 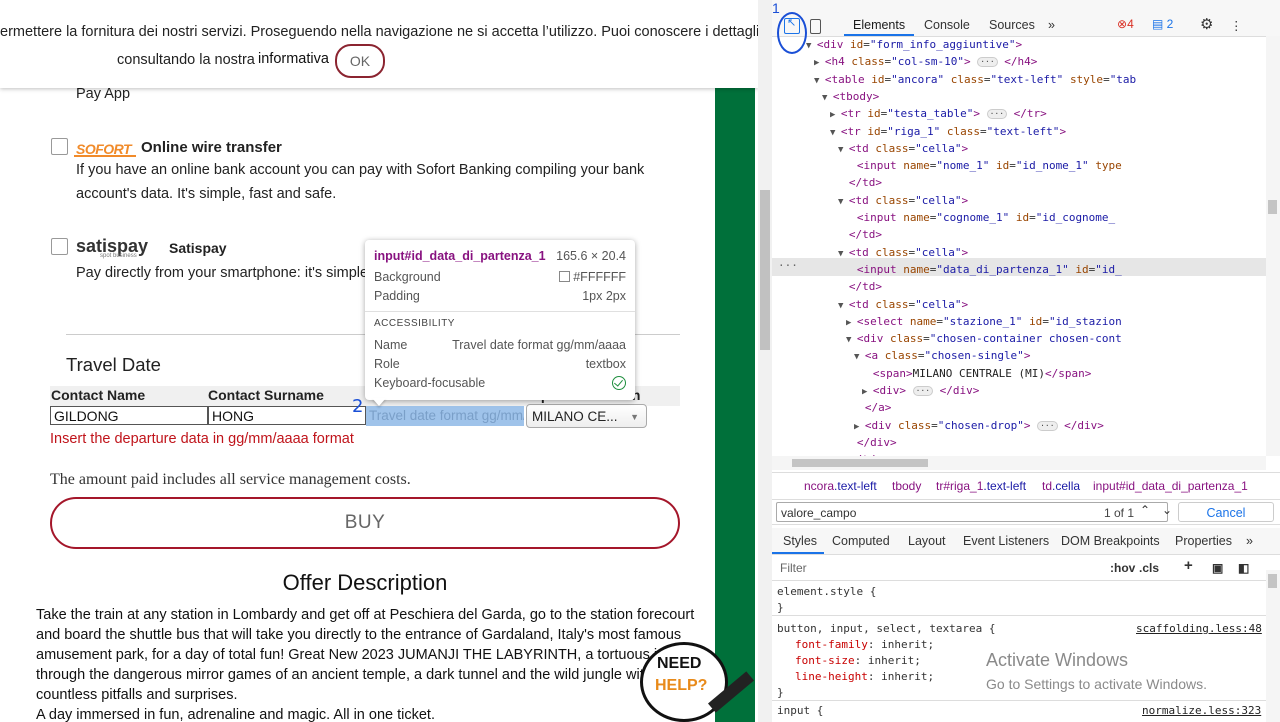 I want to click on departure-station-select: MILANO CE... ▼, so click(x=586, y=416).